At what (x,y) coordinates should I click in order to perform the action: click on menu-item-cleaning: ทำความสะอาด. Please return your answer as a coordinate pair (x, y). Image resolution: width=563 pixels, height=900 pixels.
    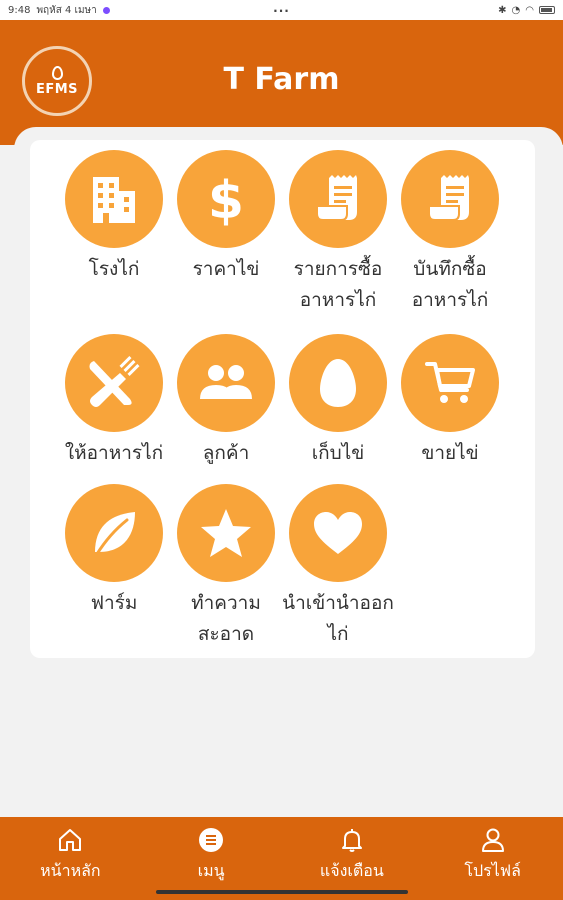
    Looking at the image, I should click on (226, 567).